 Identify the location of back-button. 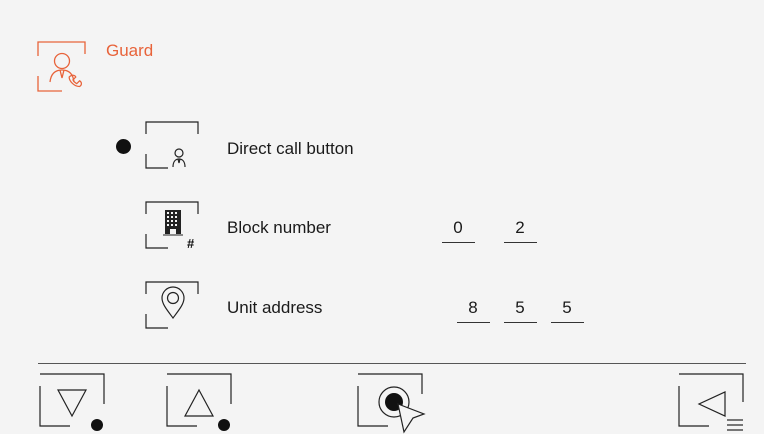
(714, 403).